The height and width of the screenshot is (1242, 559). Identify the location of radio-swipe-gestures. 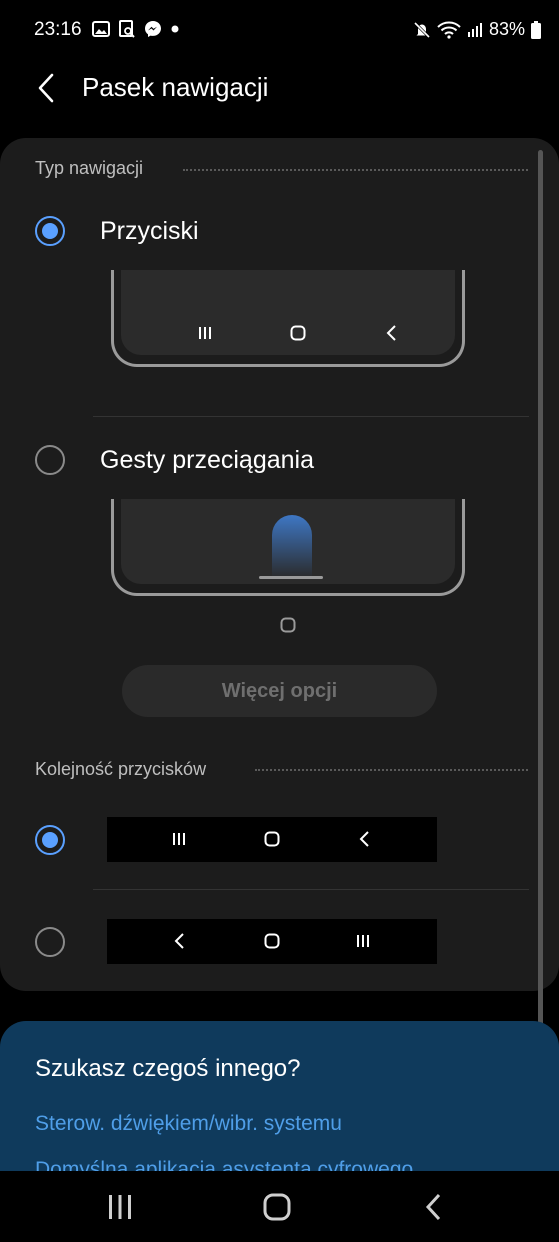
(50, 460).